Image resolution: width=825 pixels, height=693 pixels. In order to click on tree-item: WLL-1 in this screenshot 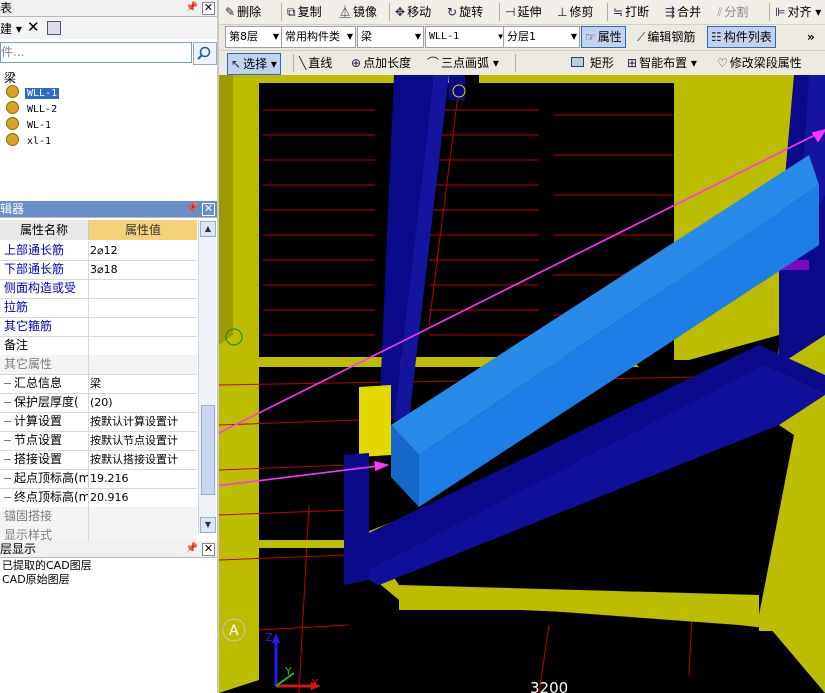, I will do `click(33, 92)`.